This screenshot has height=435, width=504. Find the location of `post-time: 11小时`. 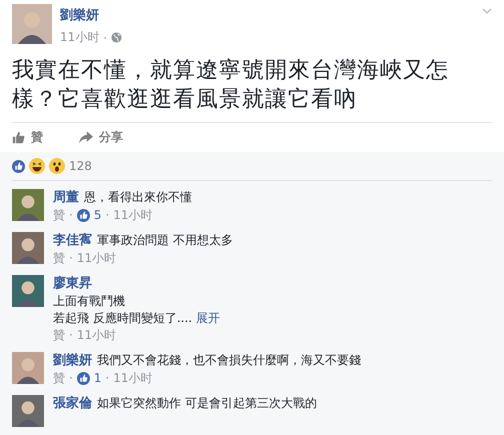

post-time: 11小时 is located at coordinates (80, 37).